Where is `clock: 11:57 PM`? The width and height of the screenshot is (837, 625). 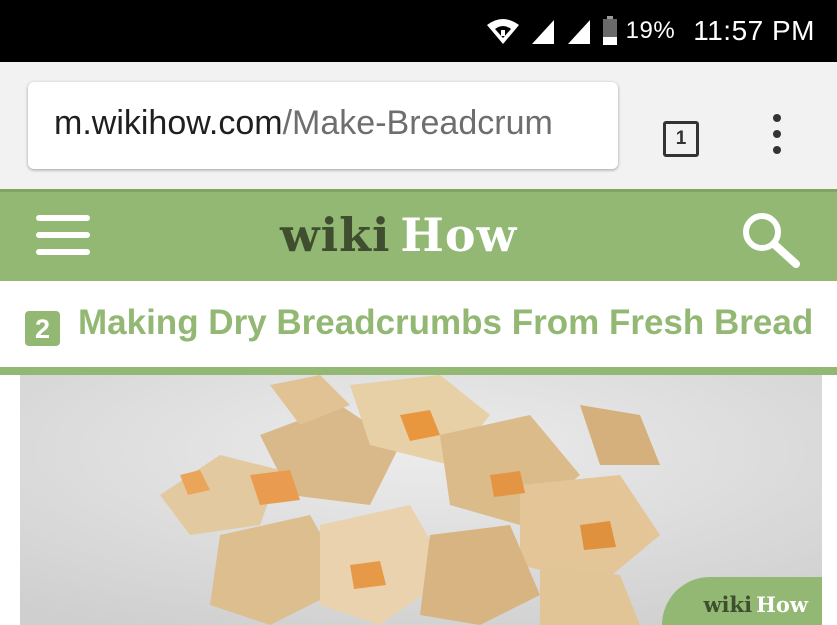 clock: 11:57 PM is located at coordinates (754, 30).